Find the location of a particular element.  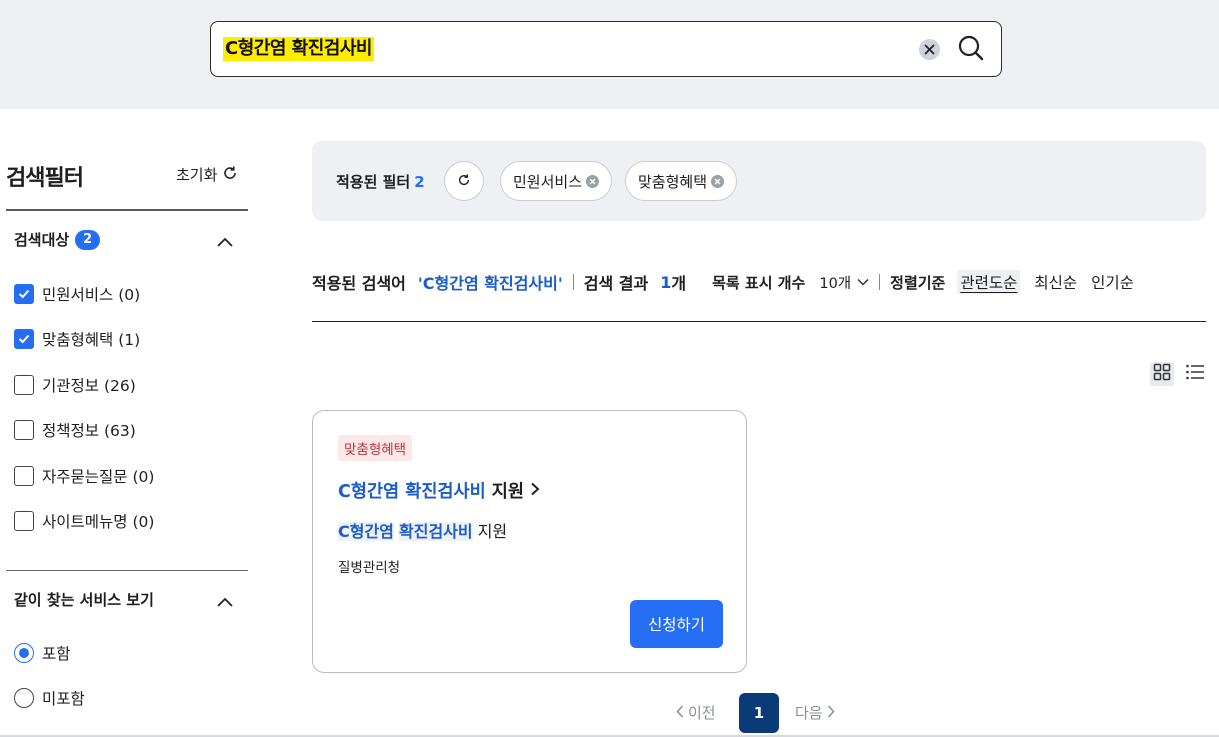

grid-view-button is located at coordinates (1162, 374).